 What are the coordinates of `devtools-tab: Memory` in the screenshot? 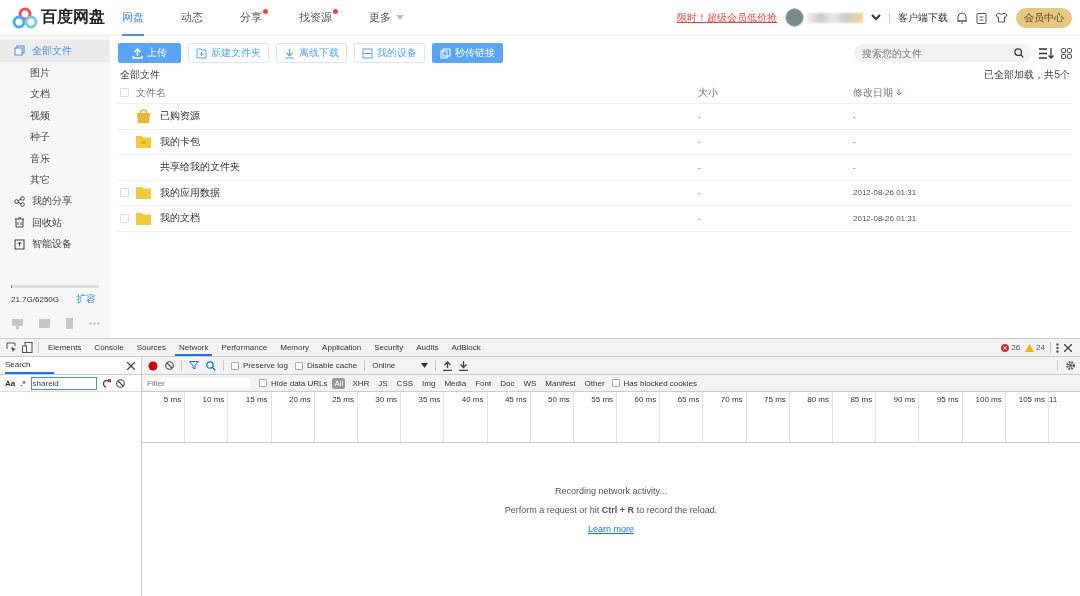 It's located at (295, 347).